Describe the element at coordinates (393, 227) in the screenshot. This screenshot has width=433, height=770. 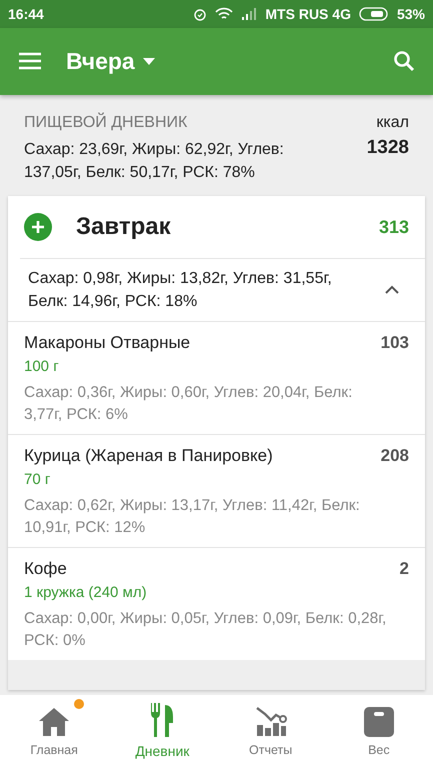
I see `meal-calories: 313` at that location.